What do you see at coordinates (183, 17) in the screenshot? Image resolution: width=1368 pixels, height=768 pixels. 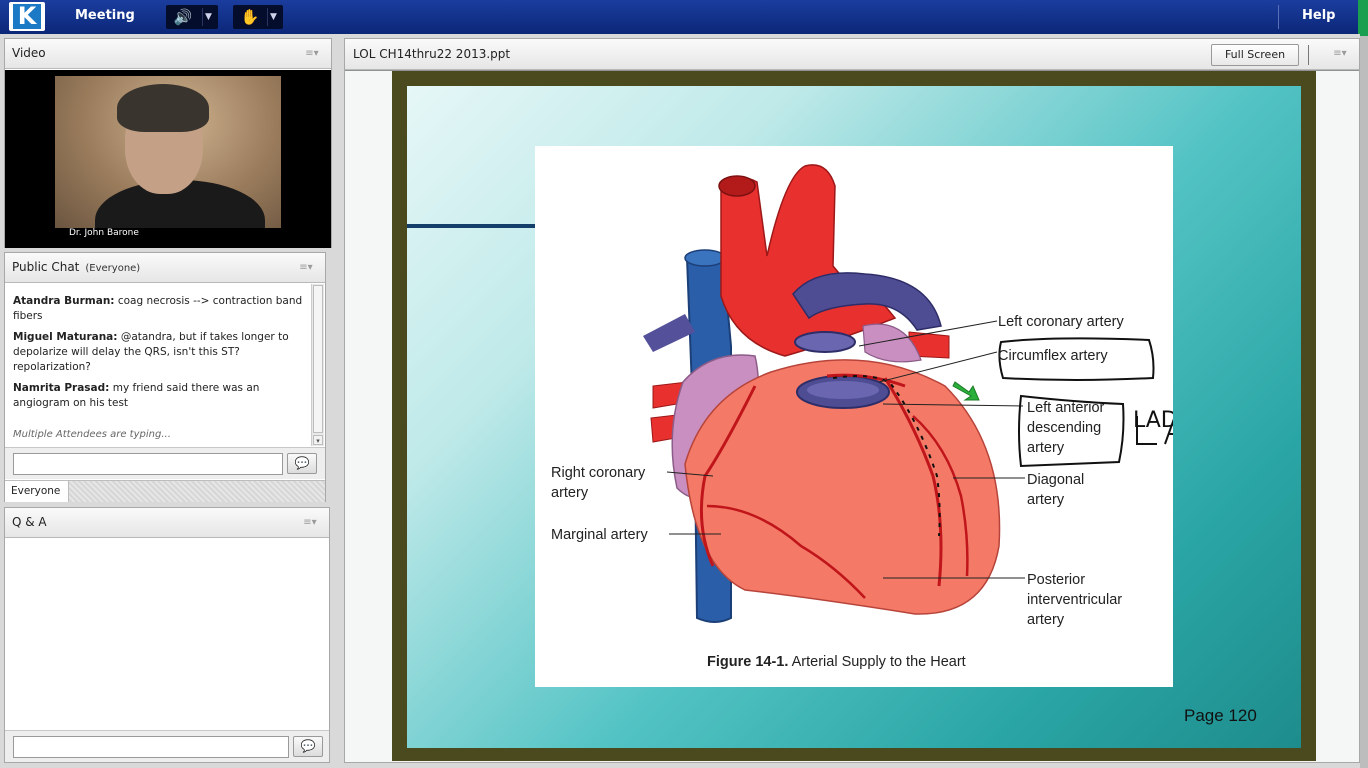 I see `speaker-icon: 🔊` at bounding box center [183, 17].